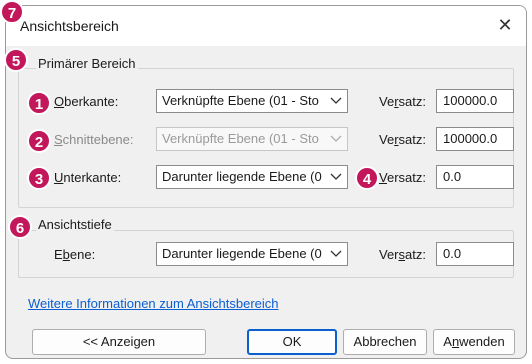  Describe the element at coordinates (475, 139) in the screenshot. I see `cut-offset-input: 100000.0` at that location.